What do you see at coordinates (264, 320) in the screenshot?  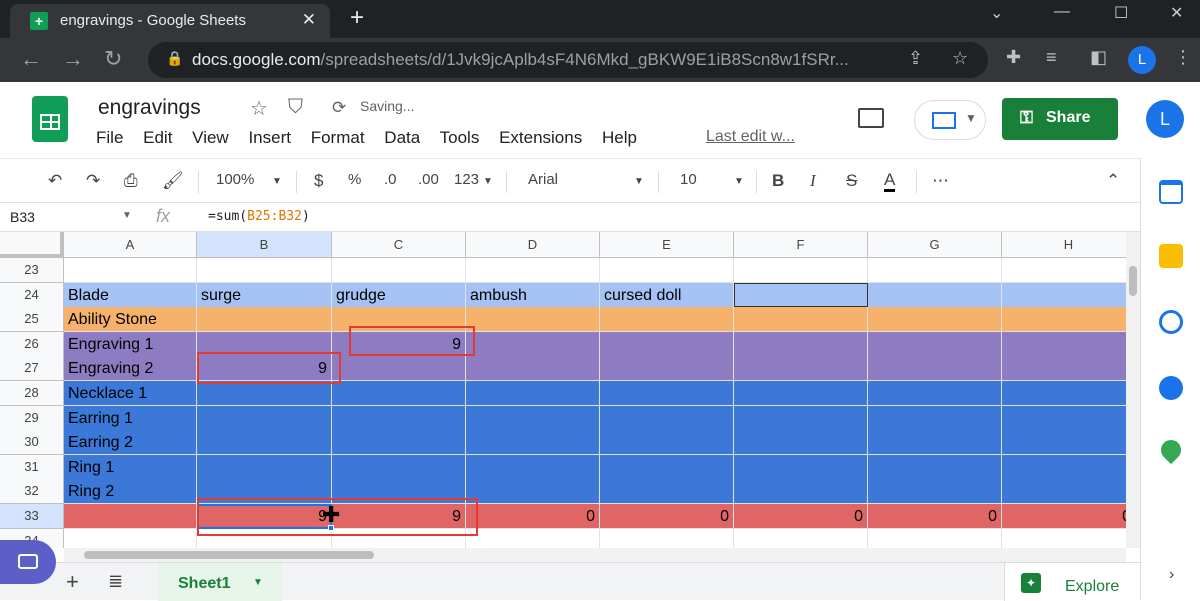 I see `cell-b25` at bounding box center [264, 320].